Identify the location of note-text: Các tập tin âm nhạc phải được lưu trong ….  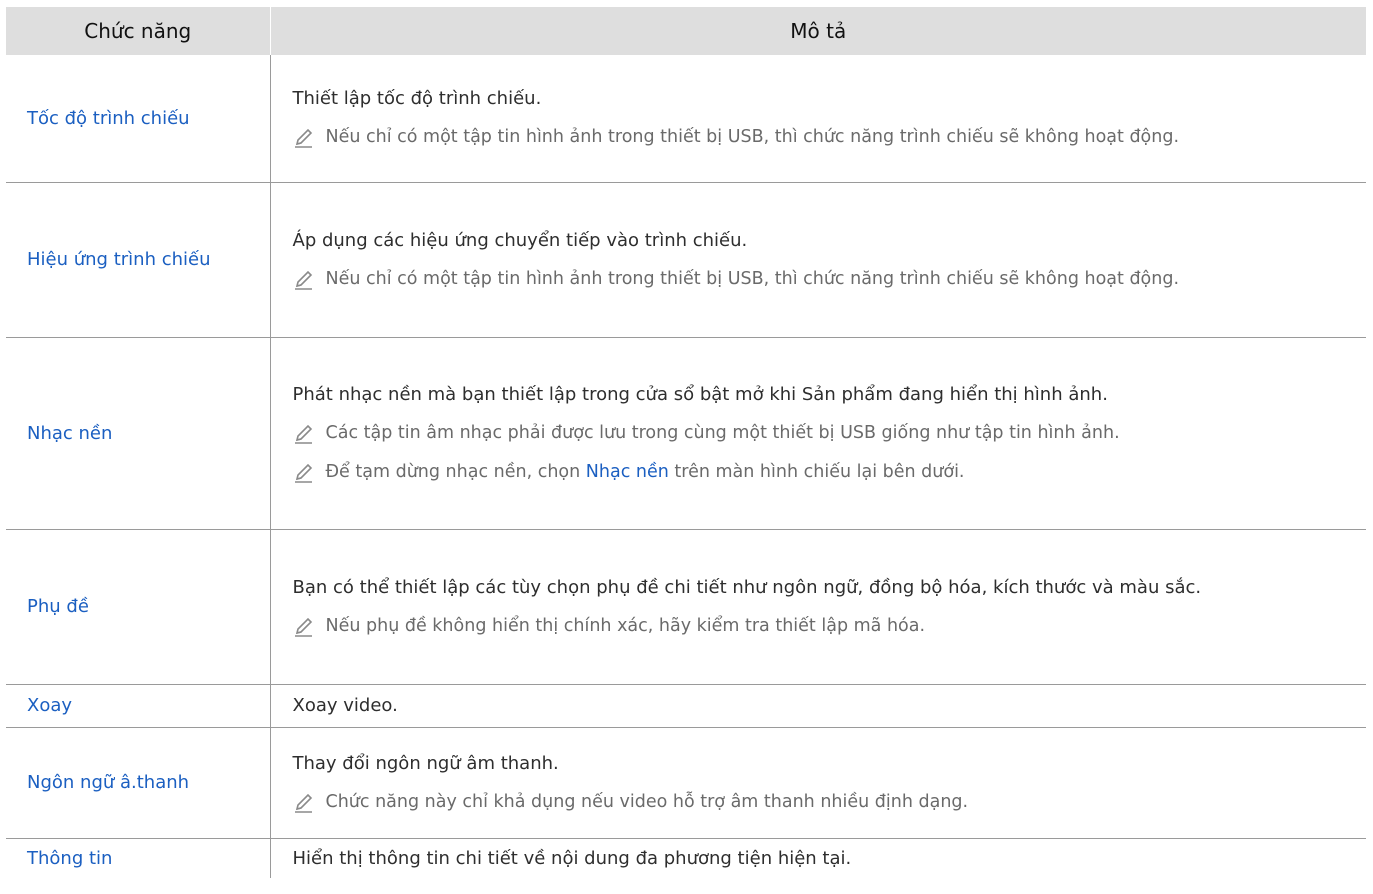
(722, 432).